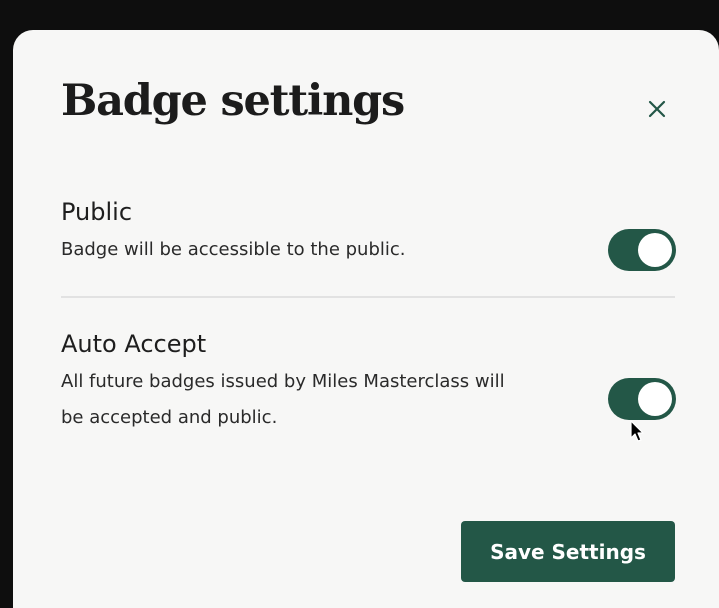  Describe the element at coordinates (233, 249) in the screenshot. I see `setting-public-description: Badge will be accessible to the public.` at that location.